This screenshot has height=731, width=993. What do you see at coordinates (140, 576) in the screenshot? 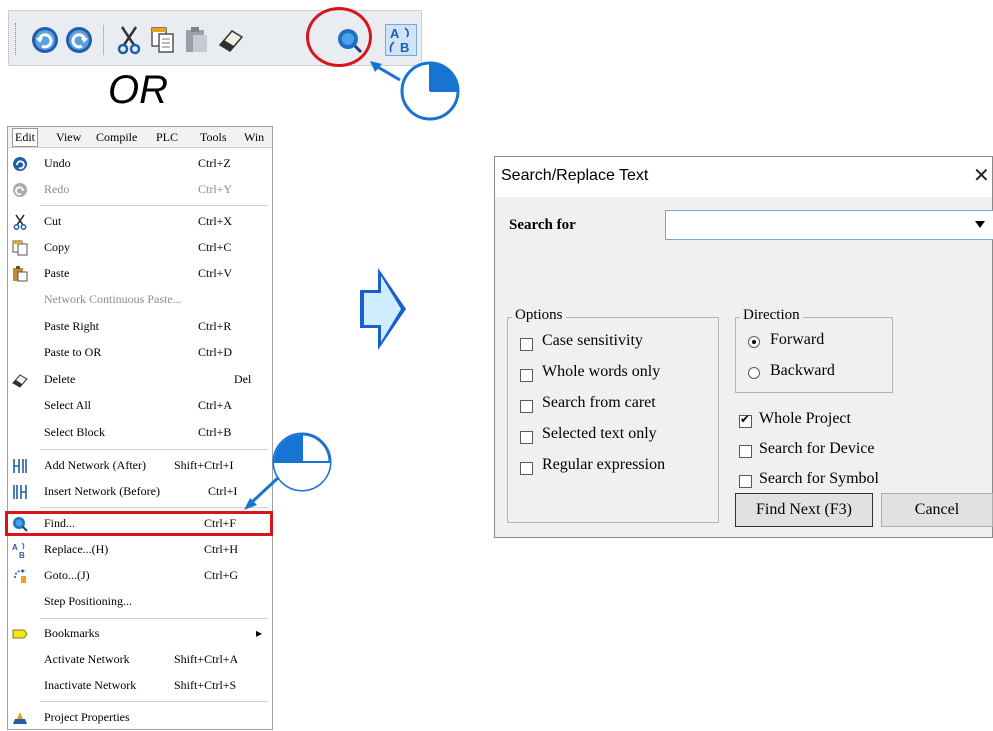
I see `menu-item-goto: Goto...(J) Ctrl+G` at bounding box center [140, 576].